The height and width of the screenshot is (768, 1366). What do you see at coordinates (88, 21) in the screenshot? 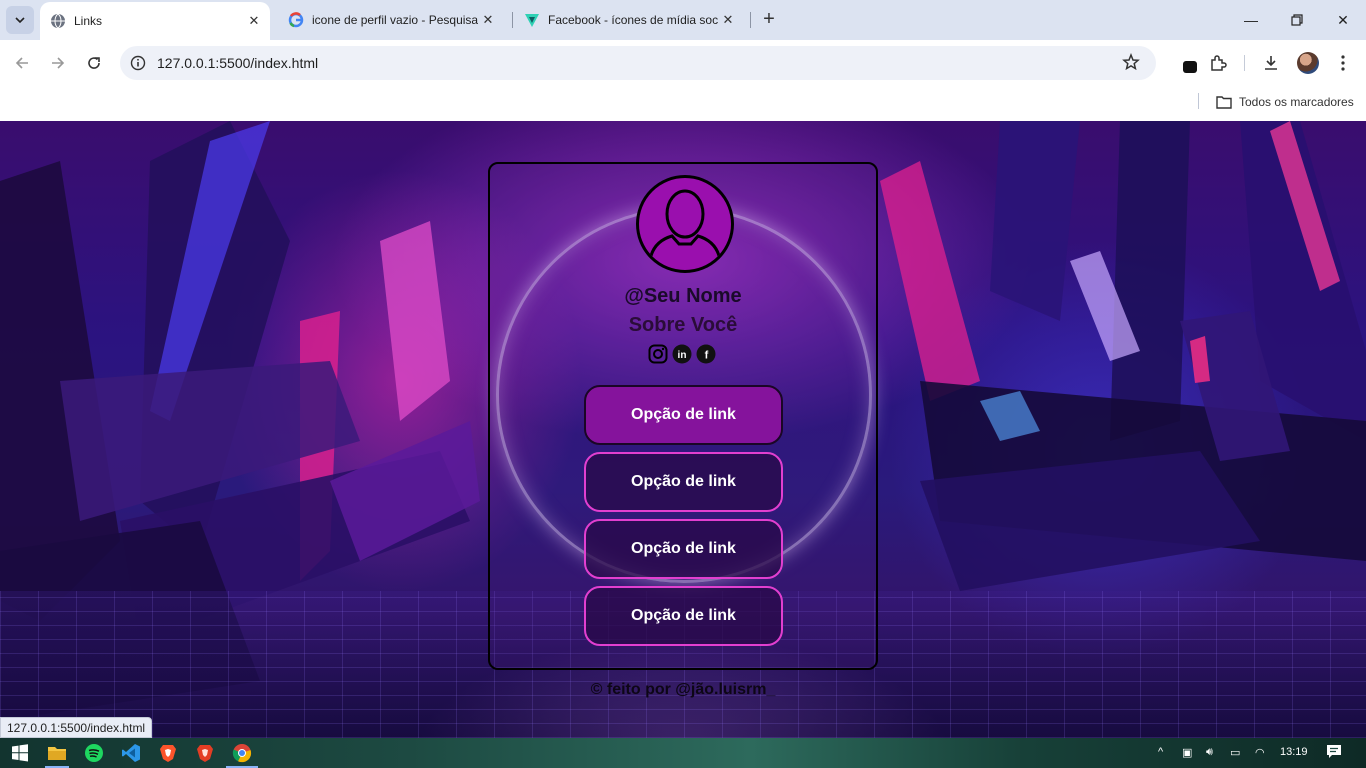
I see `tab-title: Links` at bounding box center [88, 21].